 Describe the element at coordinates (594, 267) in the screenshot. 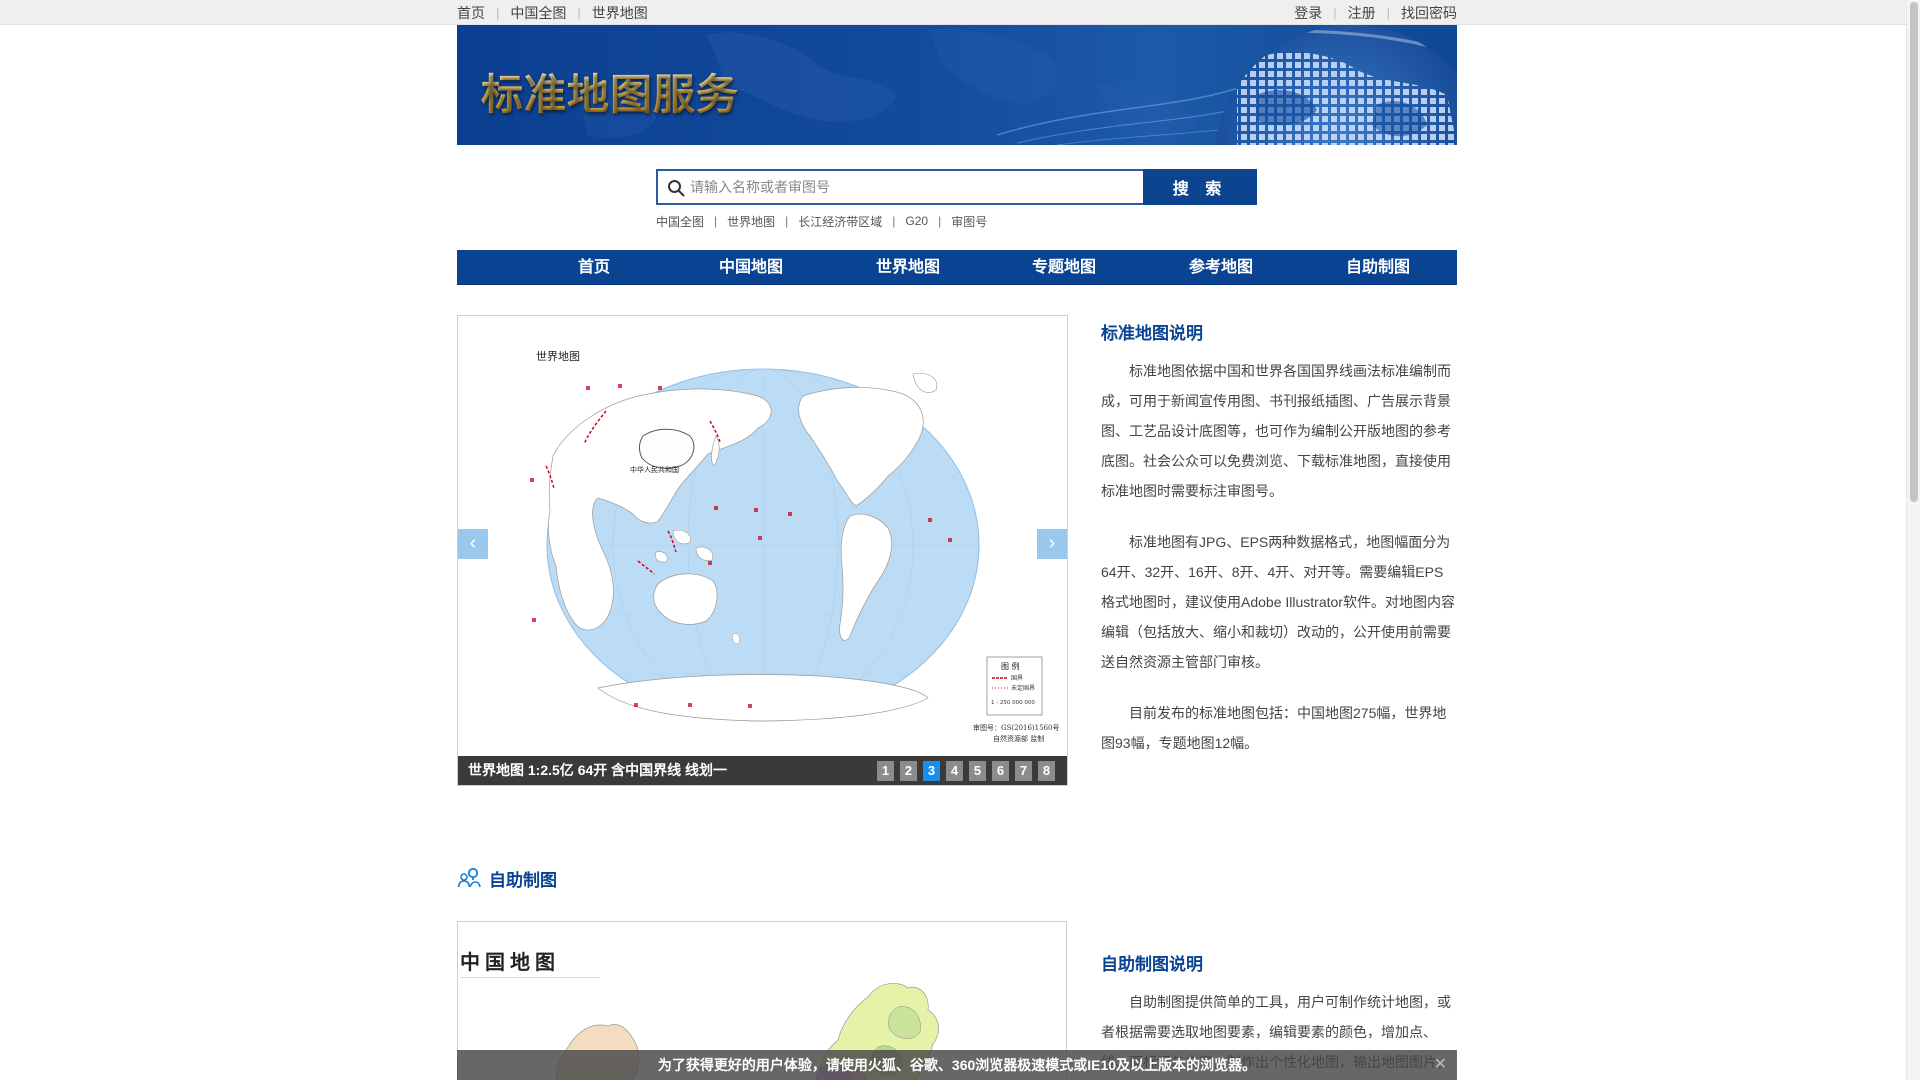

I see `nav-item-home: 首页` at that location.